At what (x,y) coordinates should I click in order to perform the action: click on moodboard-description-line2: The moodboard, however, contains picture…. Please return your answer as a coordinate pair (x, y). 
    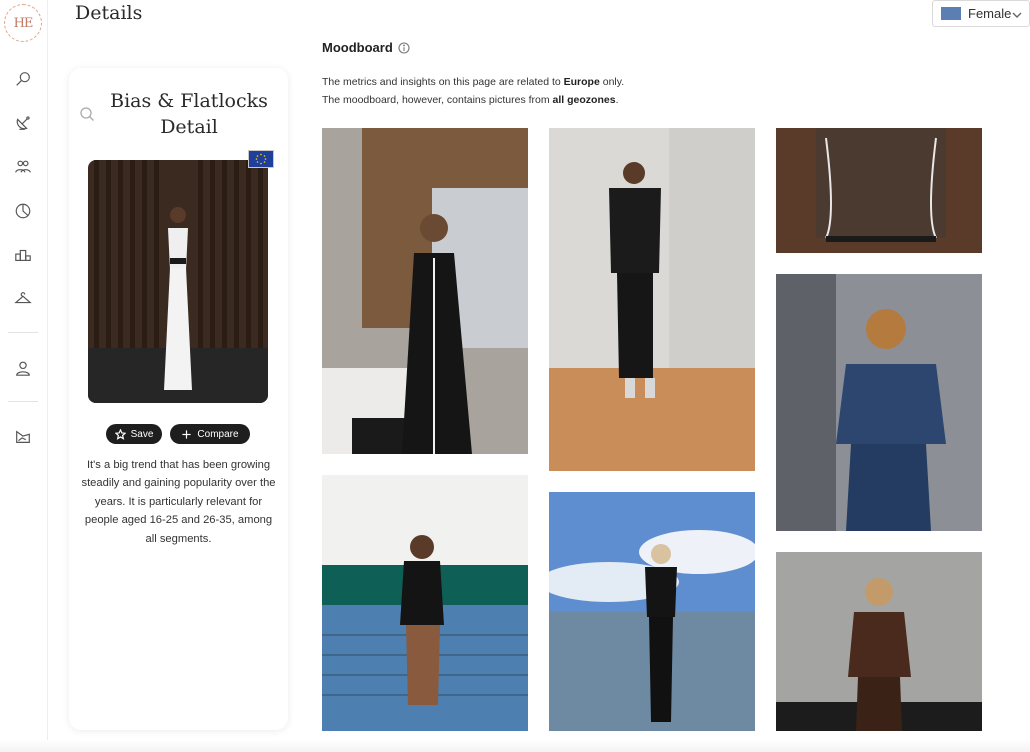
    Looking at the image, I should click on (470, 100).